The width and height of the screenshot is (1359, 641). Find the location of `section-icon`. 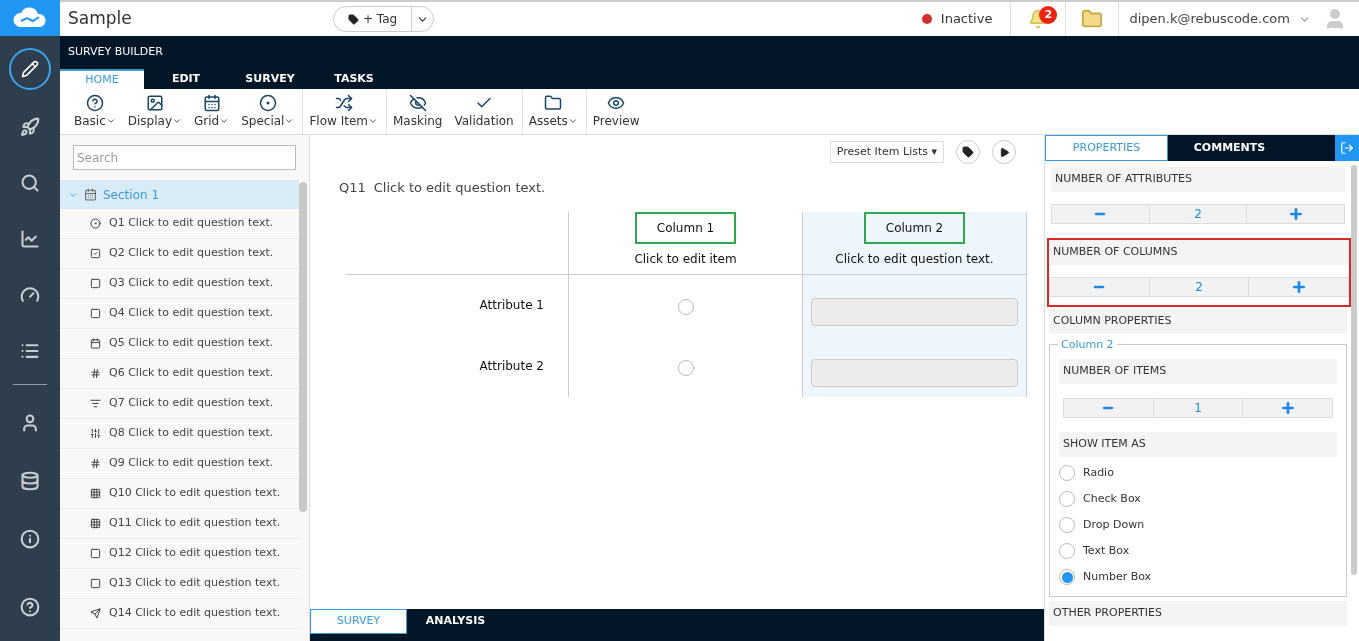

section-icon is located at coordinates (90, 194).